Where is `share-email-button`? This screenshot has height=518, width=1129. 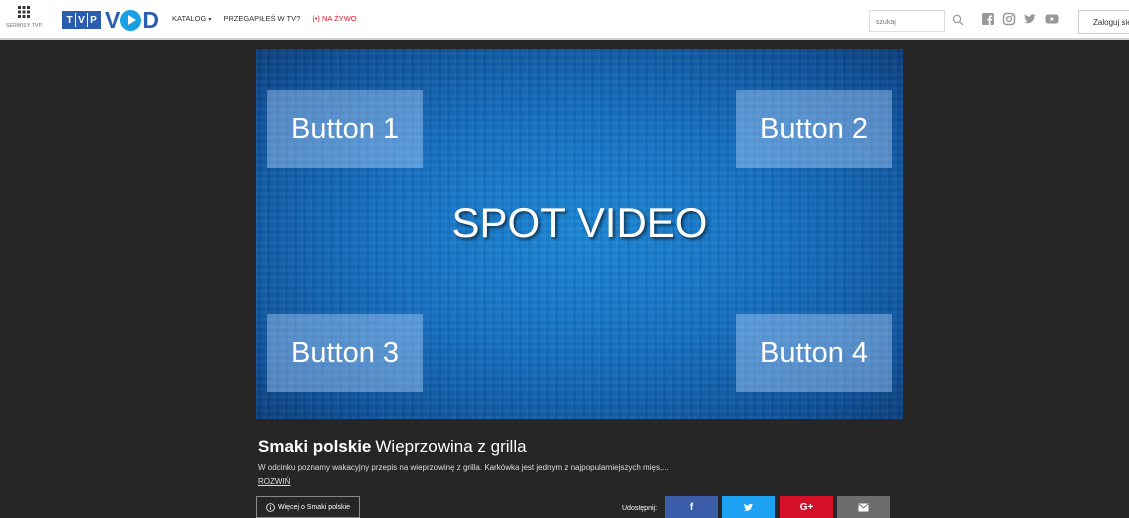 share-email-button is located at coordinates (863, 507).